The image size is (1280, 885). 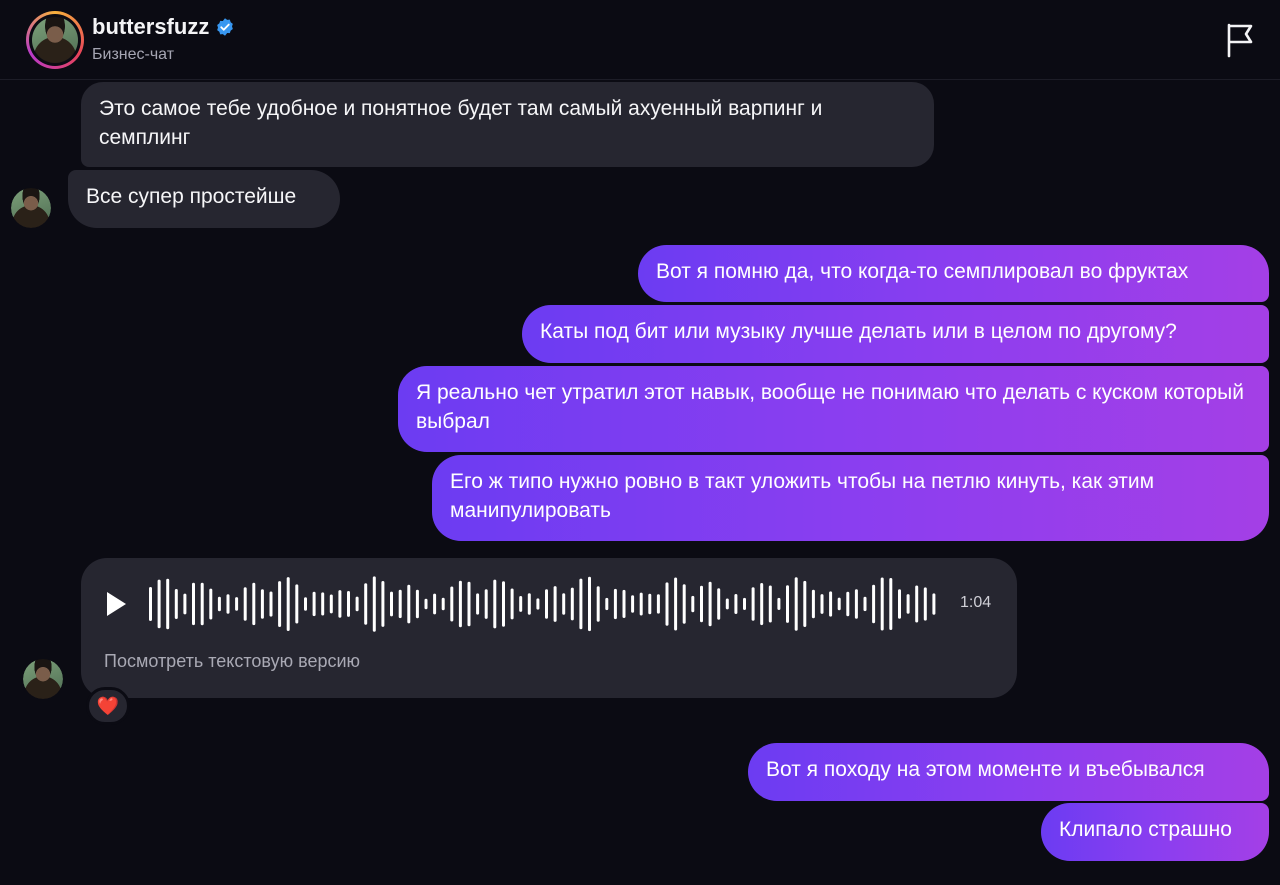 I want to click on flag-icon, so click(x=1240, y=40).